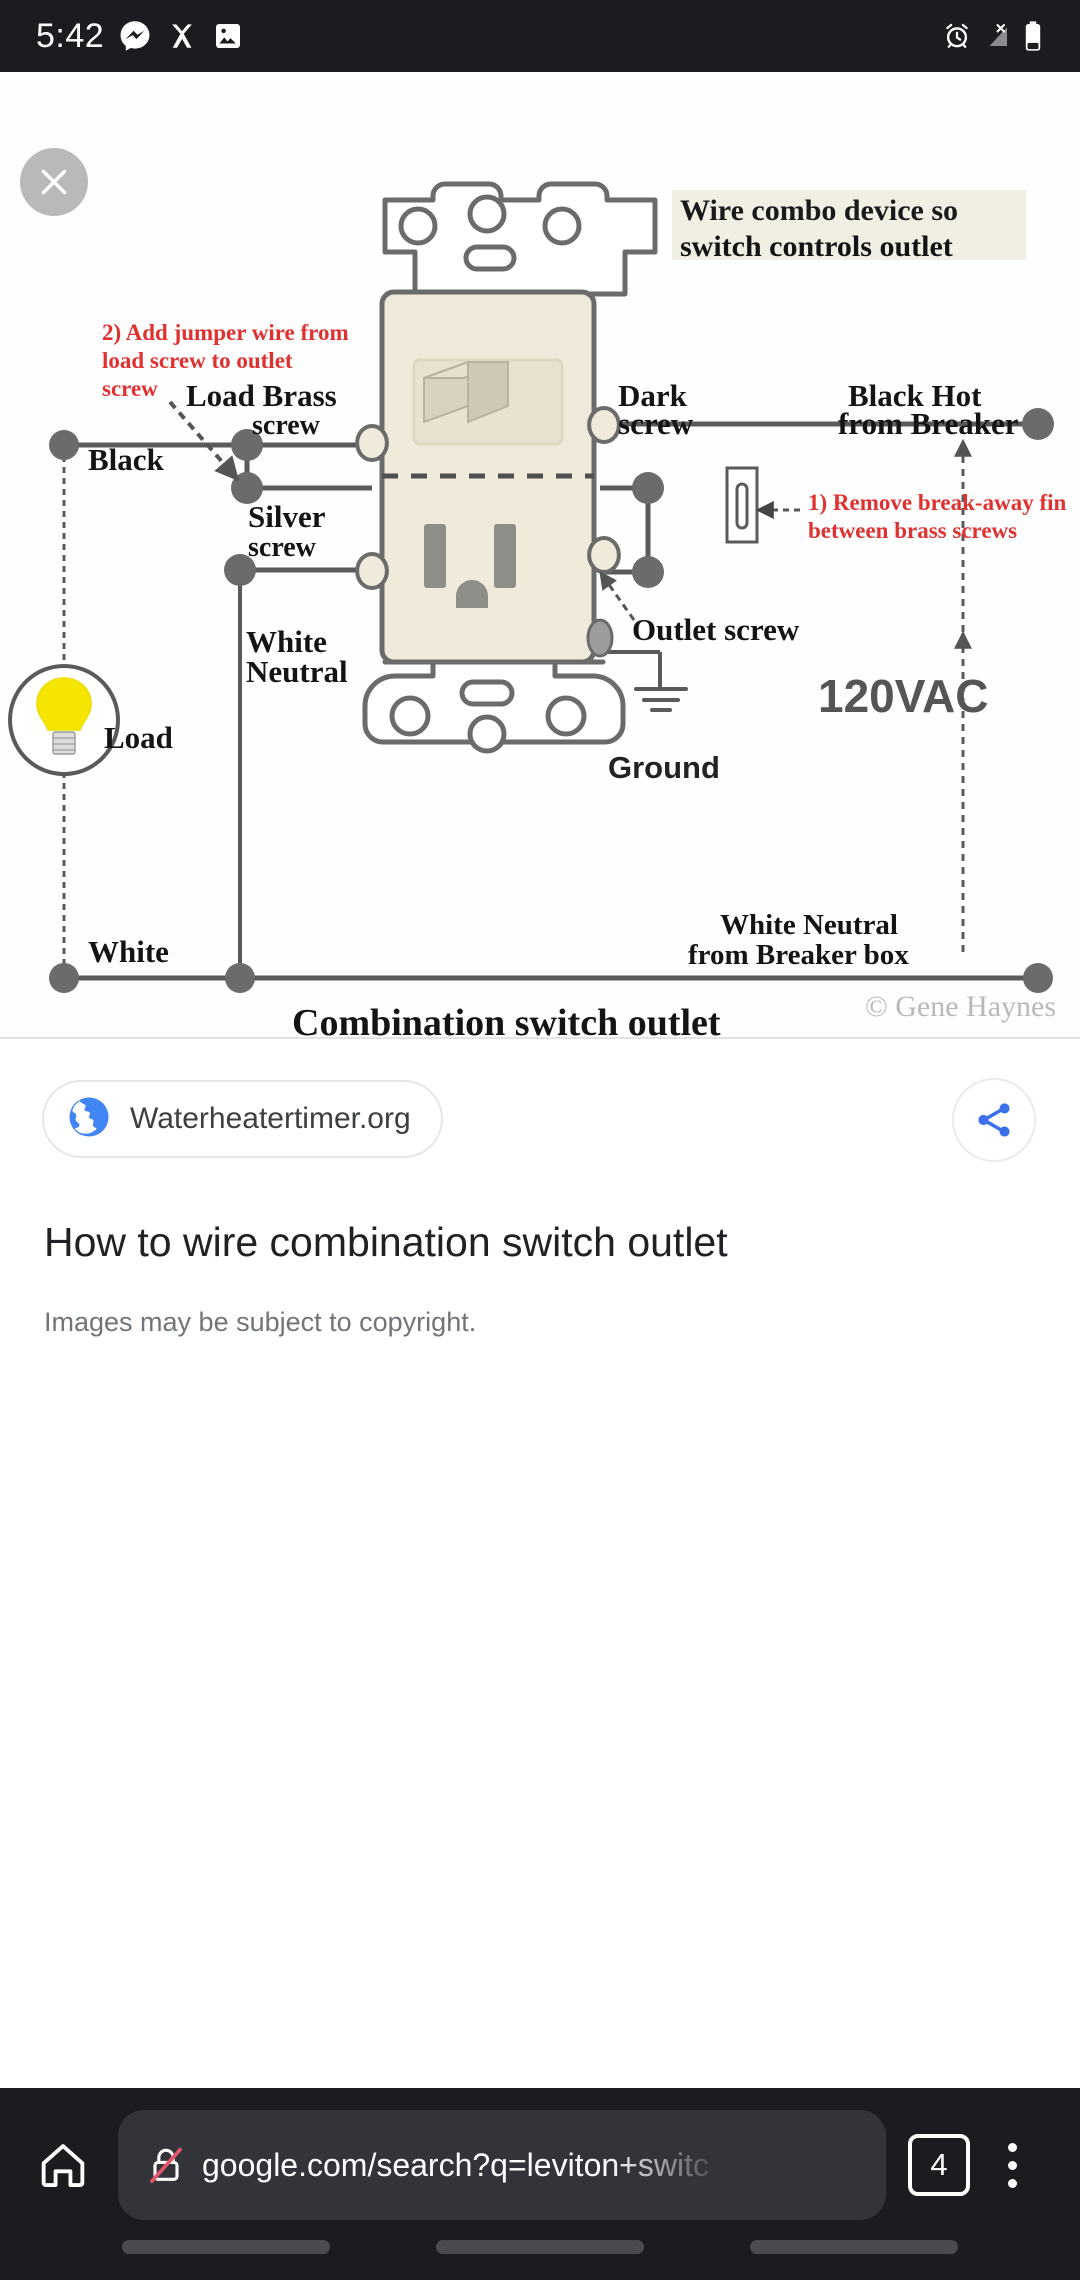 Image resolution: width=1080 pixels, height=2280 pixels. I want to click on label-voltage: 120VAC, so click(903, 696).